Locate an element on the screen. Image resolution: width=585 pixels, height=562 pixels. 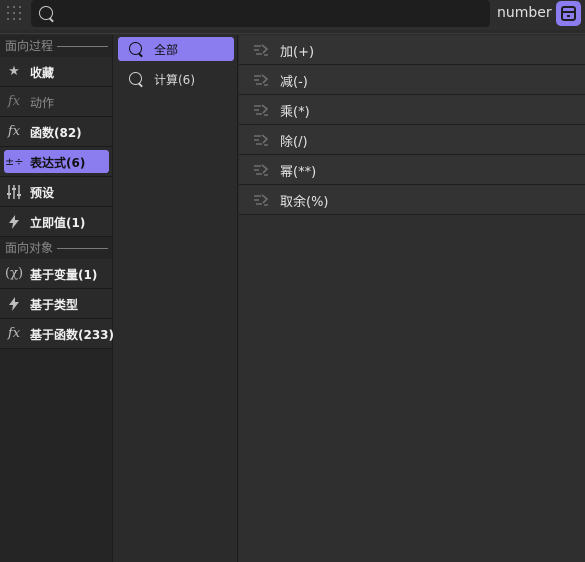
section-title-procedural: 面向过程 is located at coordinates (56, 46).